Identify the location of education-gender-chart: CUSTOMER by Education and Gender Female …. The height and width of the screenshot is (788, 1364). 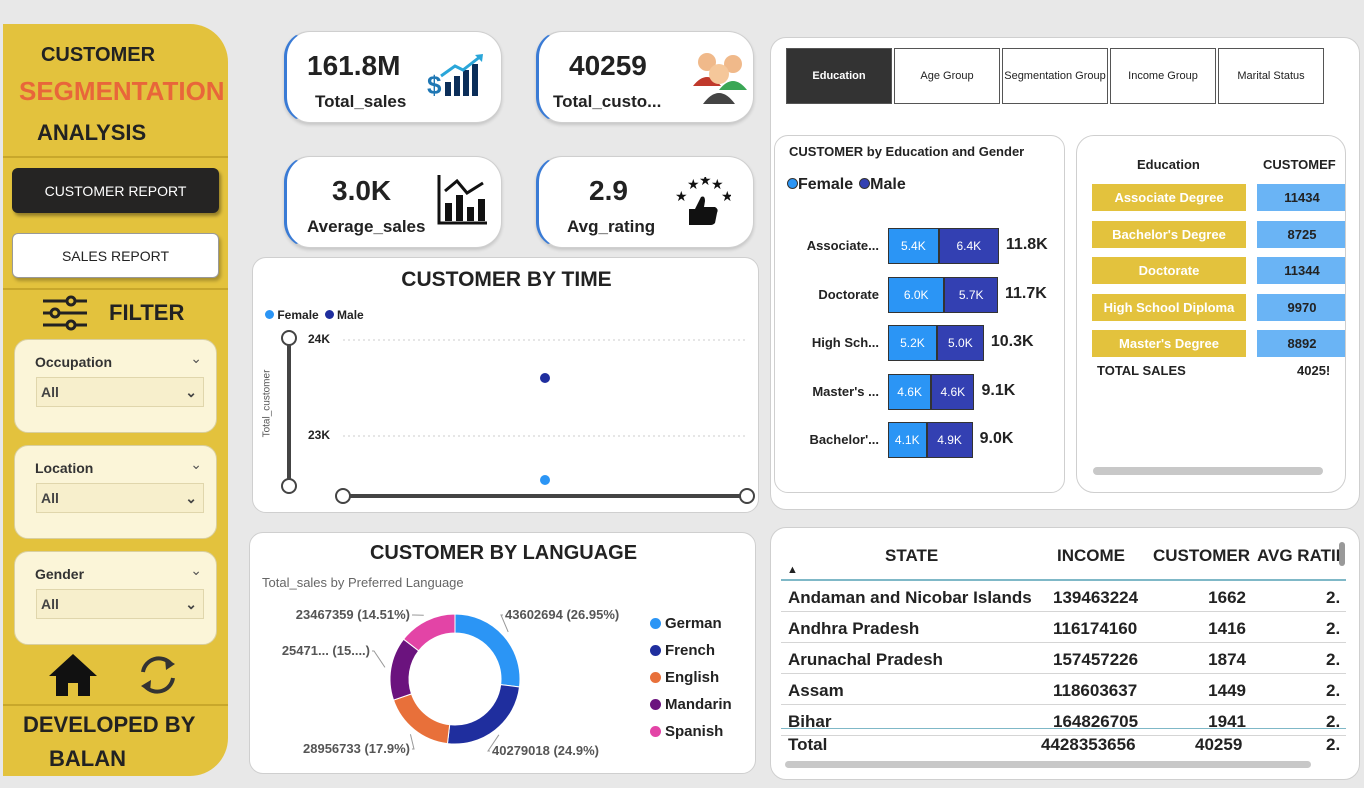
(919, 314).